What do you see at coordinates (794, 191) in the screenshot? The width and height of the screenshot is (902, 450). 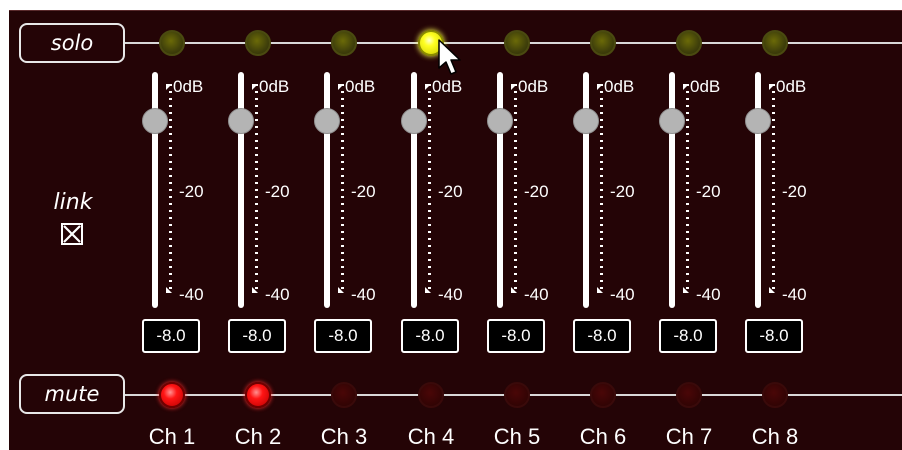 I see `scale-label-mid-ch8: -20` at bounding box center [794, 191].